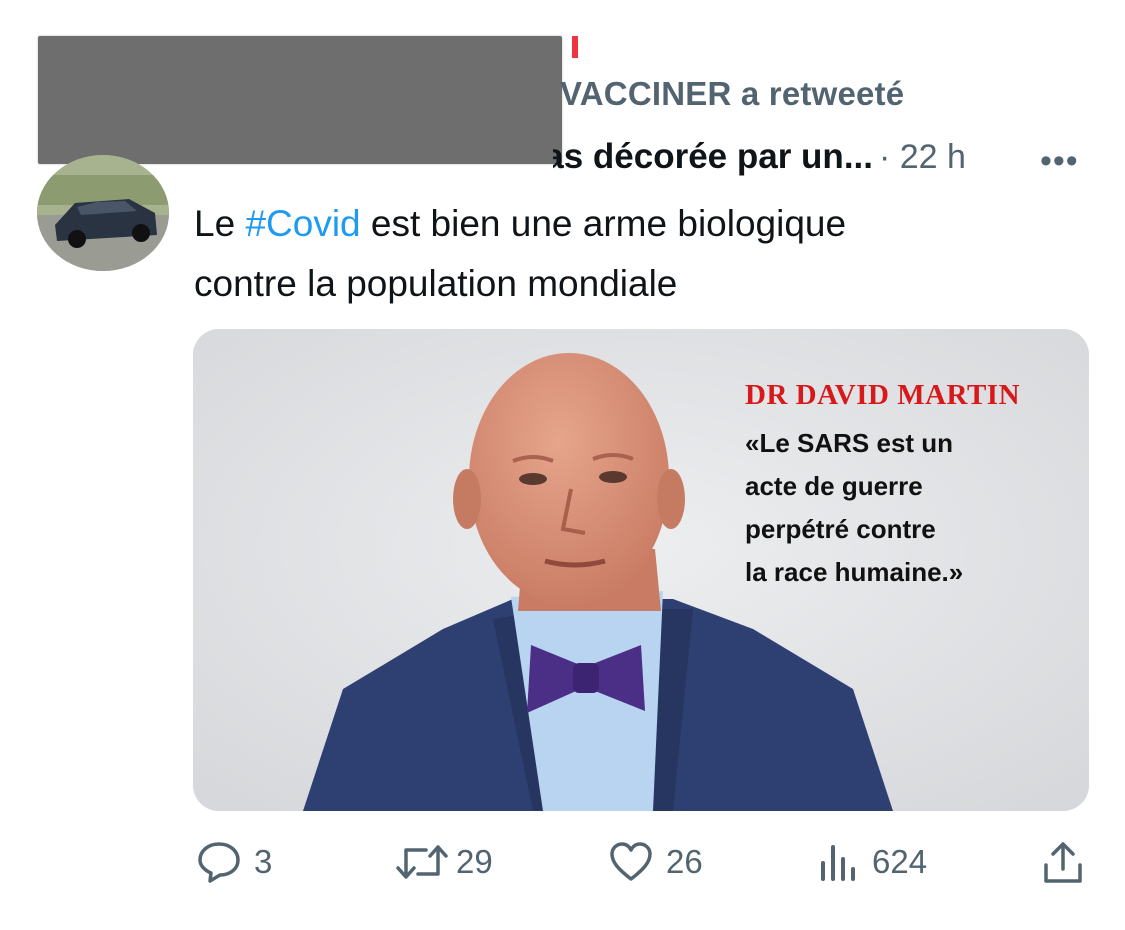 This screenshot has height=930, width=1125. Describe the element at coordinates (220, 223) in the screenshot. I see `text-prefix: Le` at that location.